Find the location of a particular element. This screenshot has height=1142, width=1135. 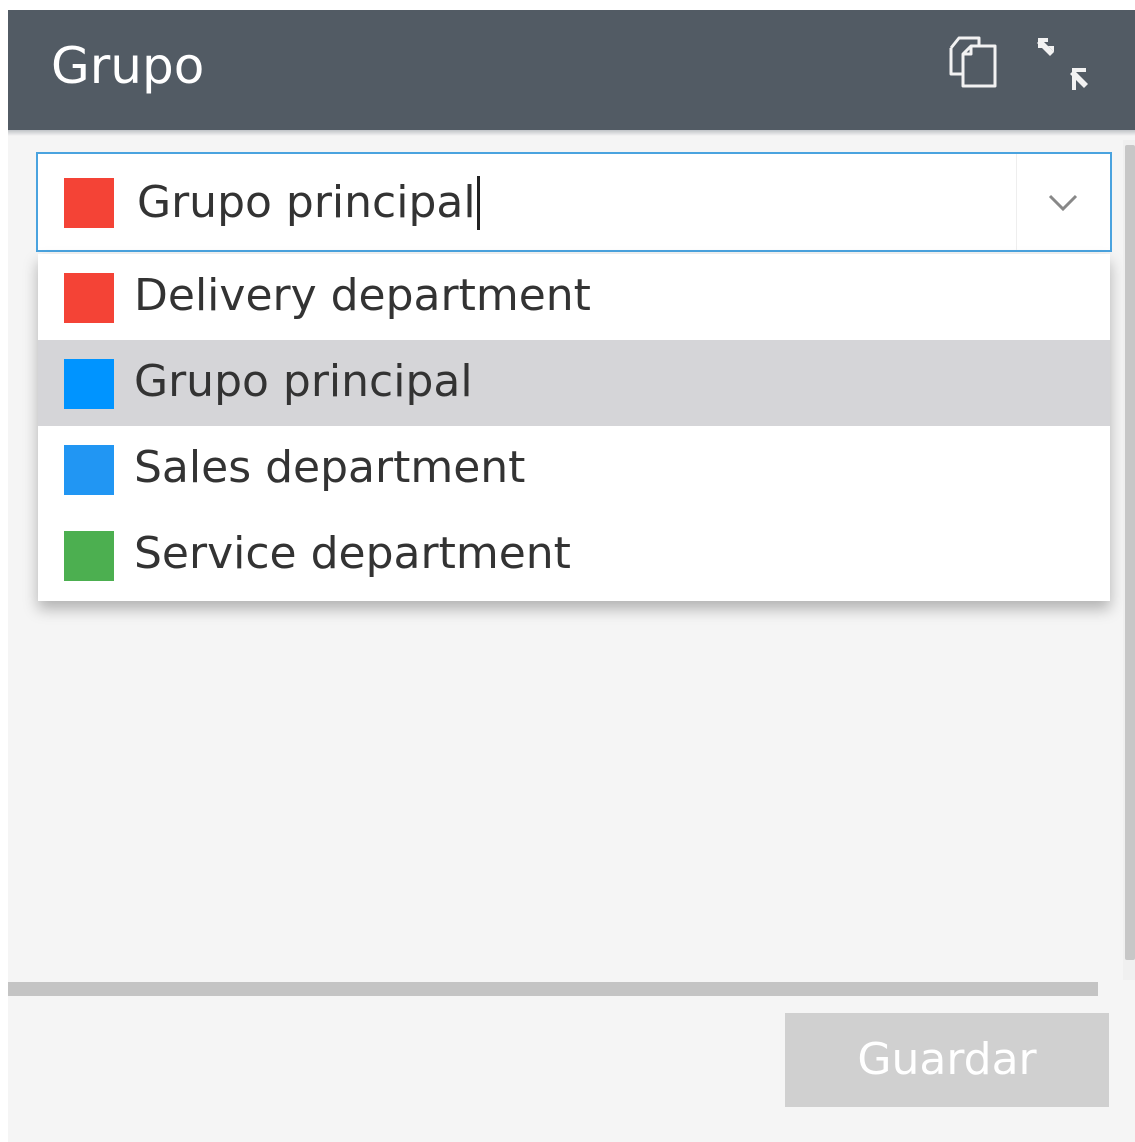

selected-color-swatch is located at coordinates (89, 203).